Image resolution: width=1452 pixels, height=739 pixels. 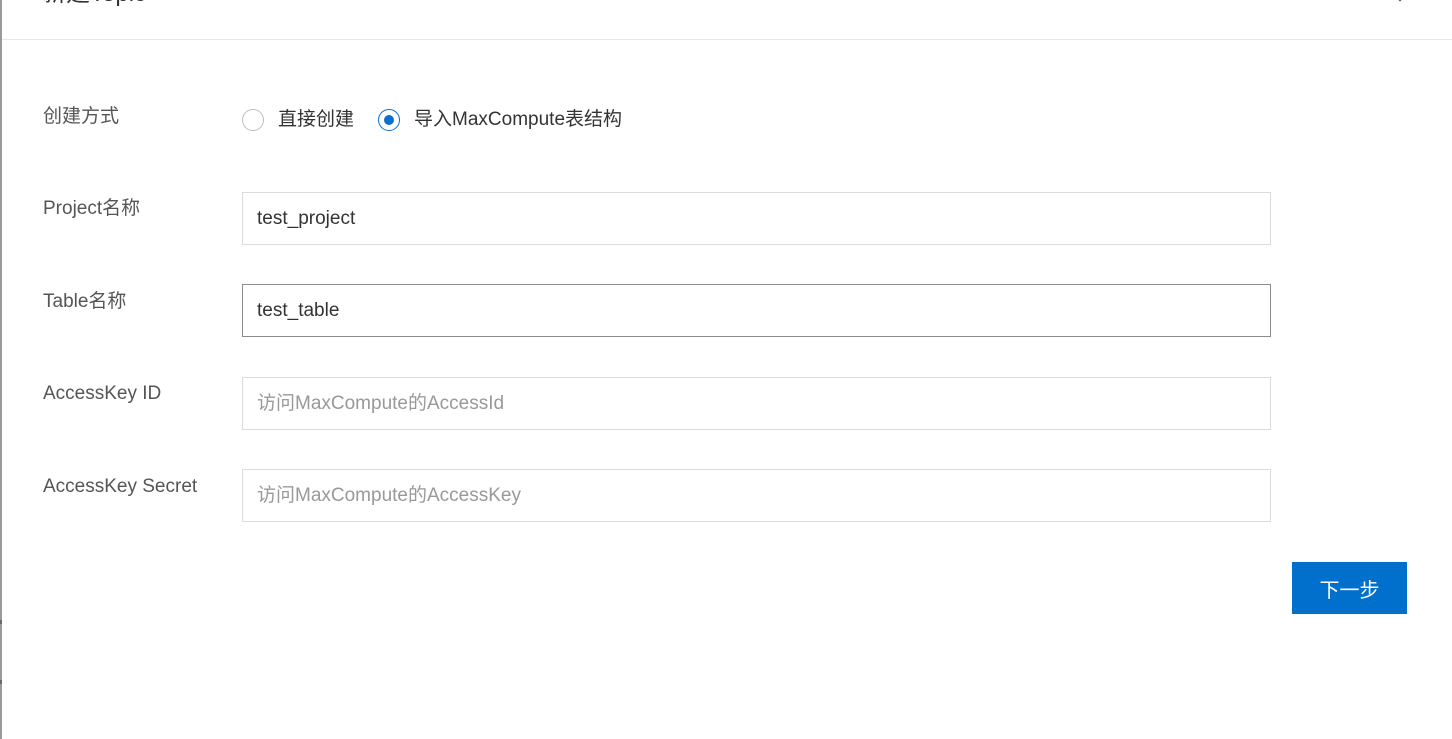 What do you see at coordinates (102, 393) in the screenshot?
I see `access-key-id-label: AccessKey ID` at bounding box center [102, 393].